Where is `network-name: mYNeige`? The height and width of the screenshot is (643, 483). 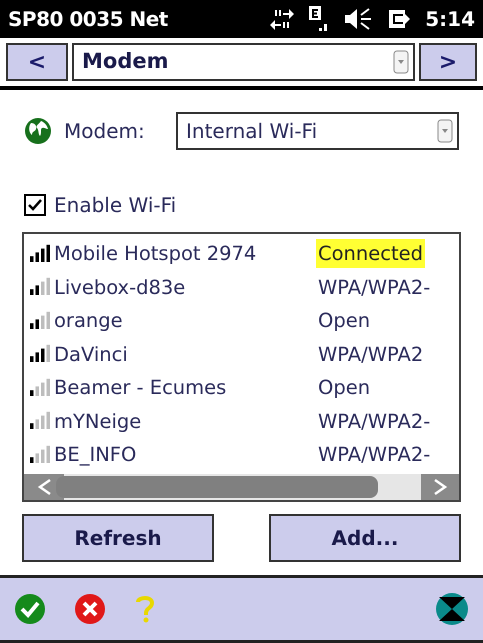
network-name: mYNeige is located at coordinates (98, 421).